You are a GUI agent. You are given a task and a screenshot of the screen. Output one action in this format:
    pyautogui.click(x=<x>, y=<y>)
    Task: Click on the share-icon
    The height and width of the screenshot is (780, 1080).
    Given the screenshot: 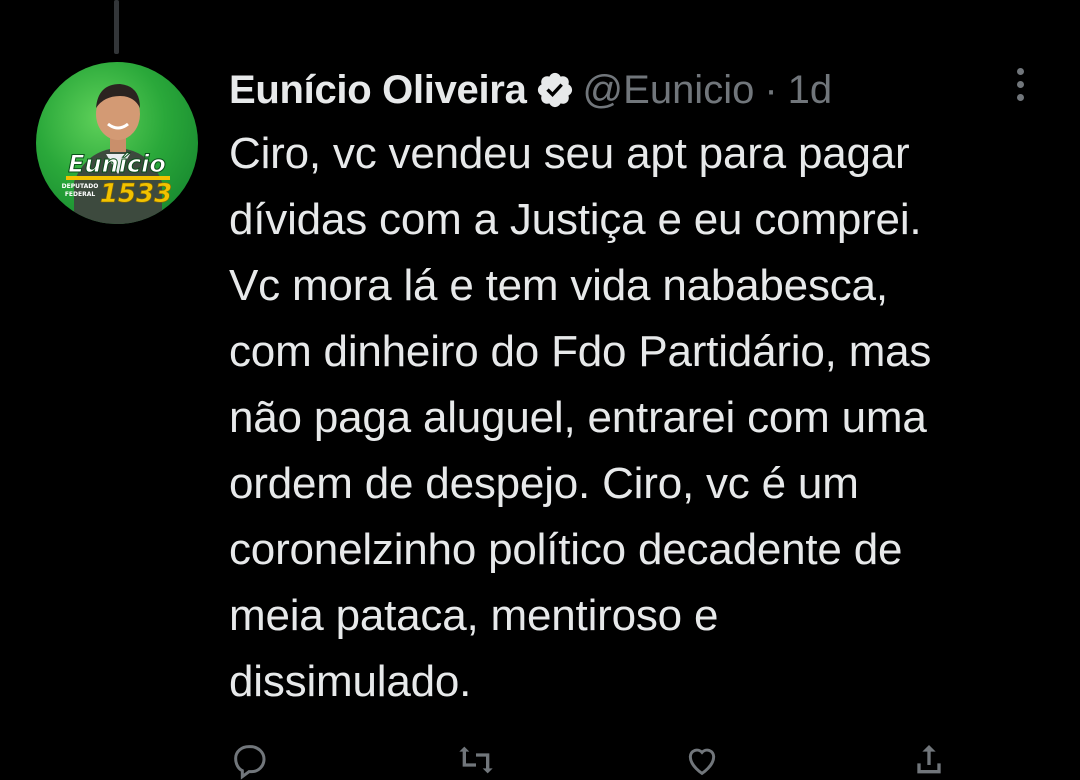 What is the action you would take?
    pyautogui.click(x=929, y=760)
    